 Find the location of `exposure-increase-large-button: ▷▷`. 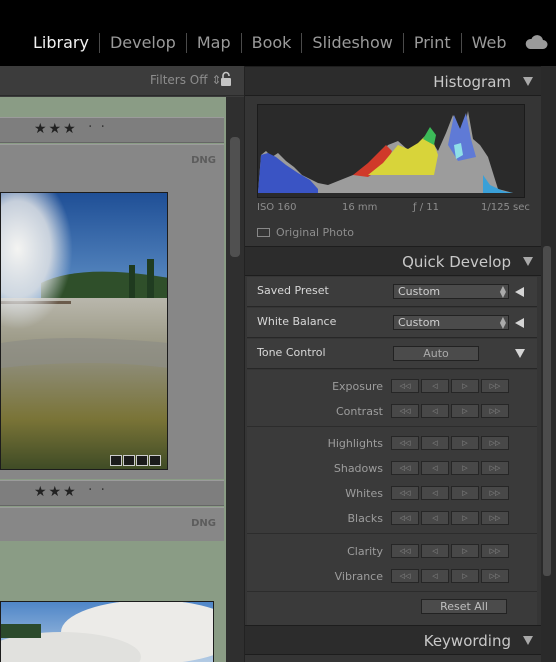

exposure-increase-large-button: ▷▷ is located at coordinates (495, 386).